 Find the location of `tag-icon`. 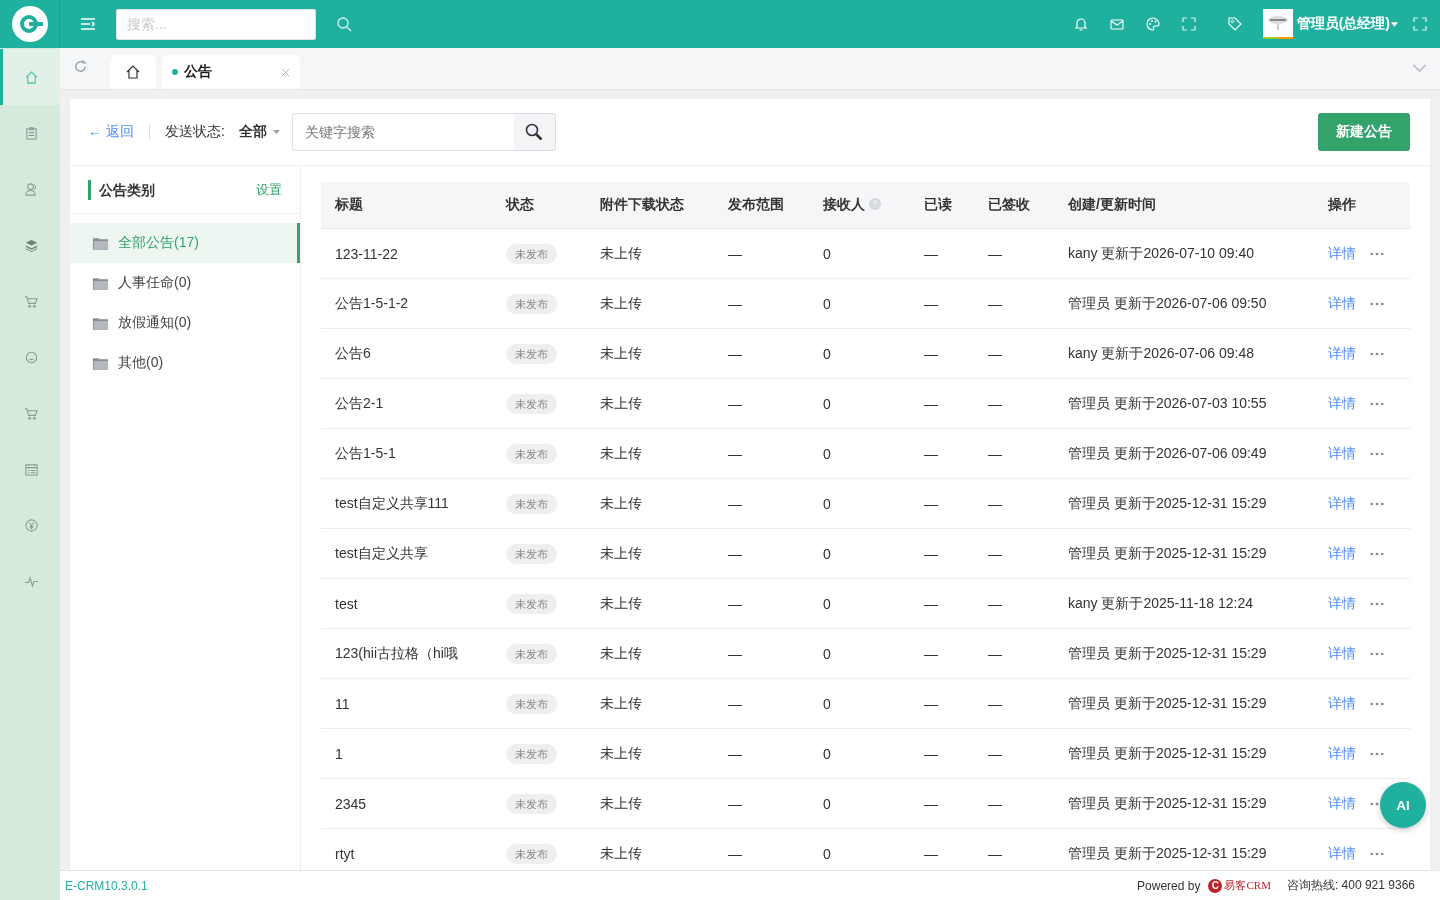

tag-icon is located at coordinates (1234, 24).